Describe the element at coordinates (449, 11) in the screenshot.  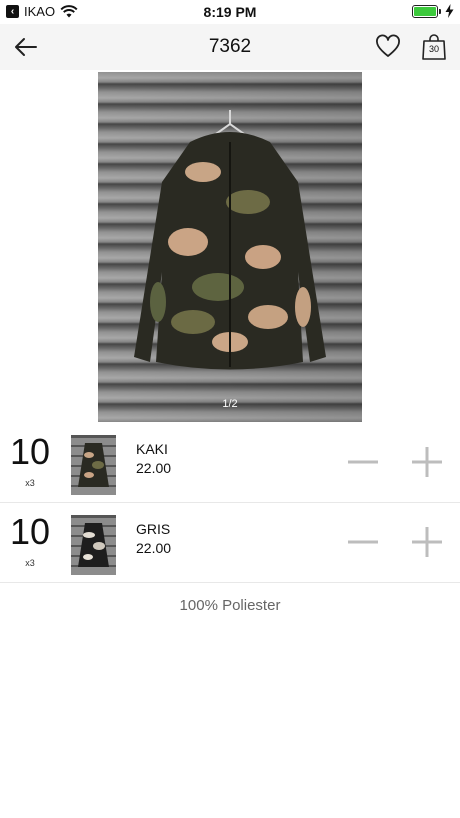
I see `charging-bolt-icon` at that location.